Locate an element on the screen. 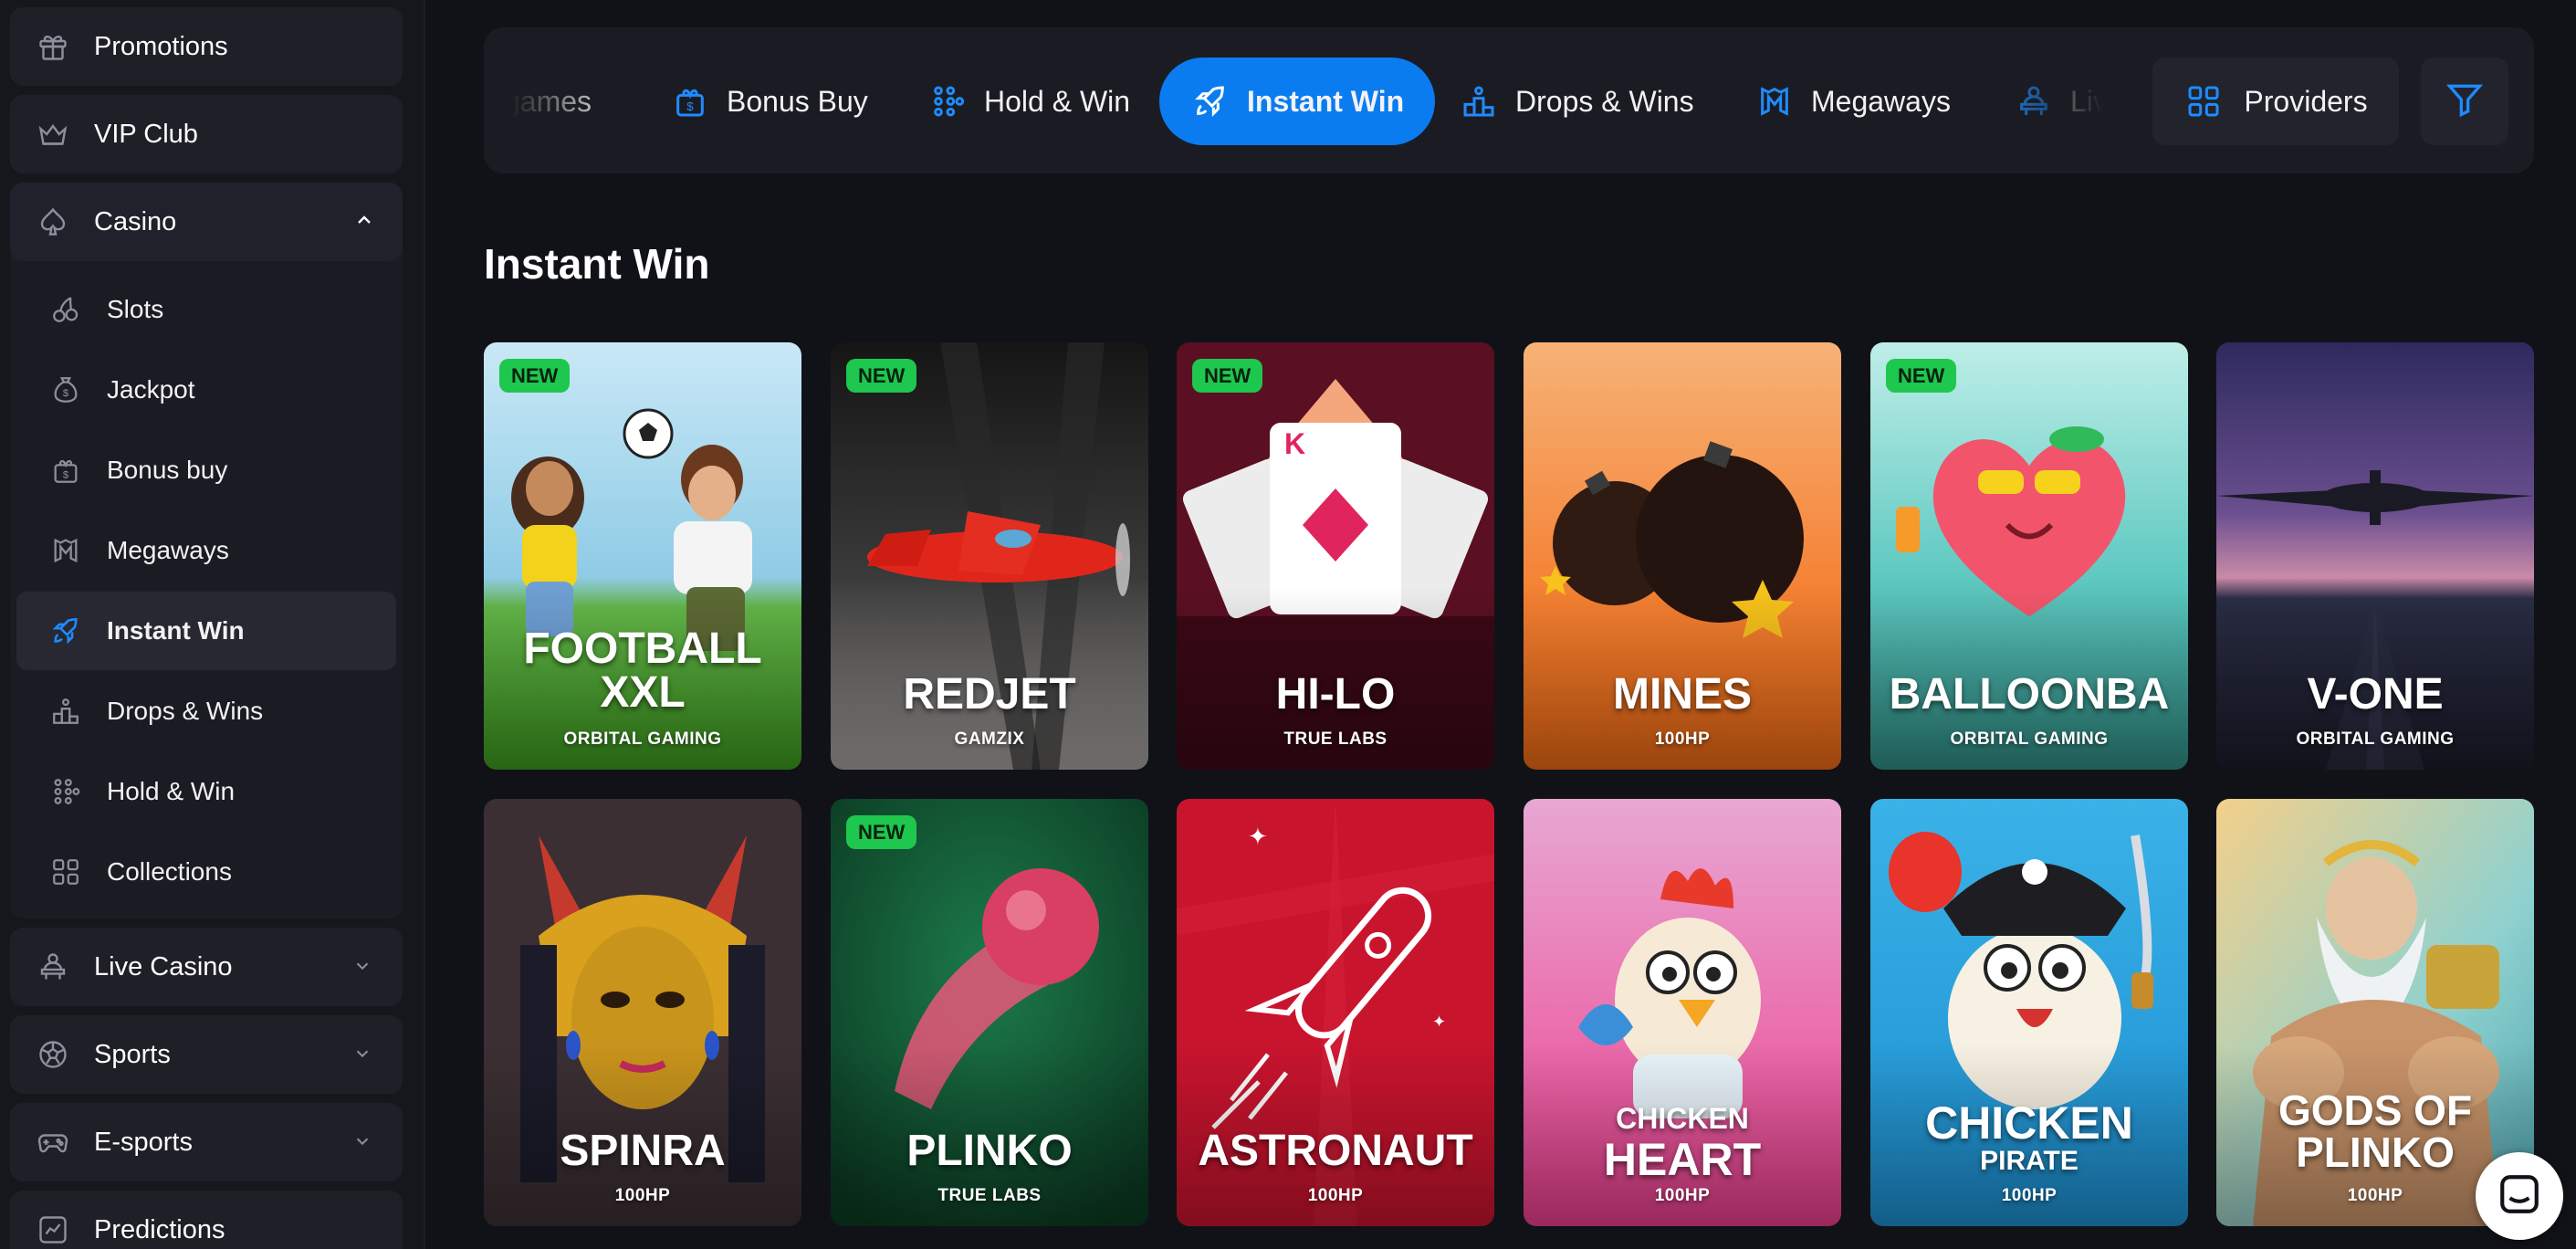 This screenshot has width=2576, height=1249. game-card-hi-lo: K NEW HI-LO TRUE LABS is located at coordinates (1336, 556).